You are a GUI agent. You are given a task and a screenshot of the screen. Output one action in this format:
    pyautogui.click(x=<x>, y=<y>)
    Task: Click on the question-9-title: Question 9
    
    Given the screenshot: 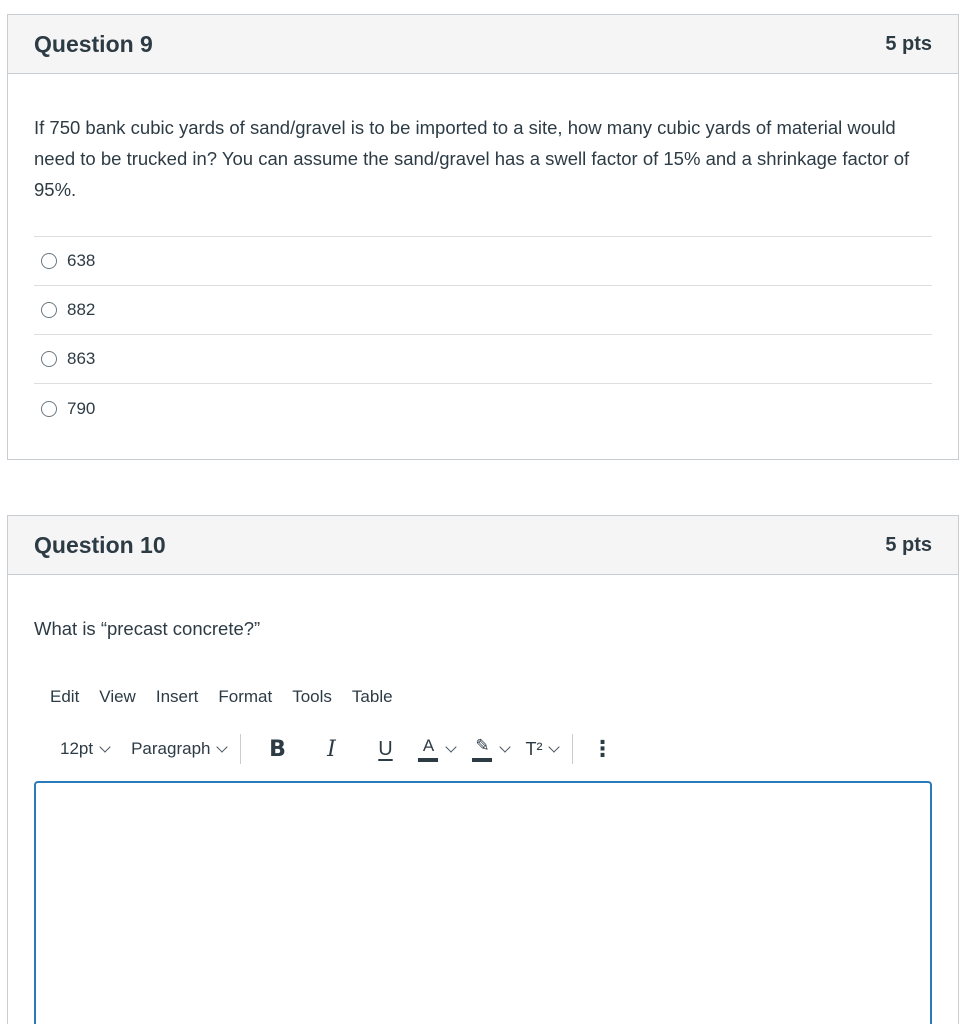 What is the action you would take?
    pyautogui.click(x=93, y=43)
    